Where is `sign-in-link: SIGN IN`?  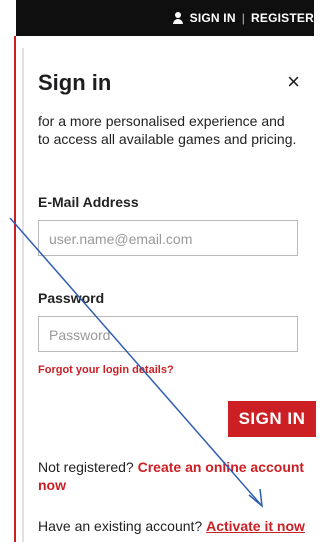
sign-in-link: SIGN IN is located at coordinates (213, 18).